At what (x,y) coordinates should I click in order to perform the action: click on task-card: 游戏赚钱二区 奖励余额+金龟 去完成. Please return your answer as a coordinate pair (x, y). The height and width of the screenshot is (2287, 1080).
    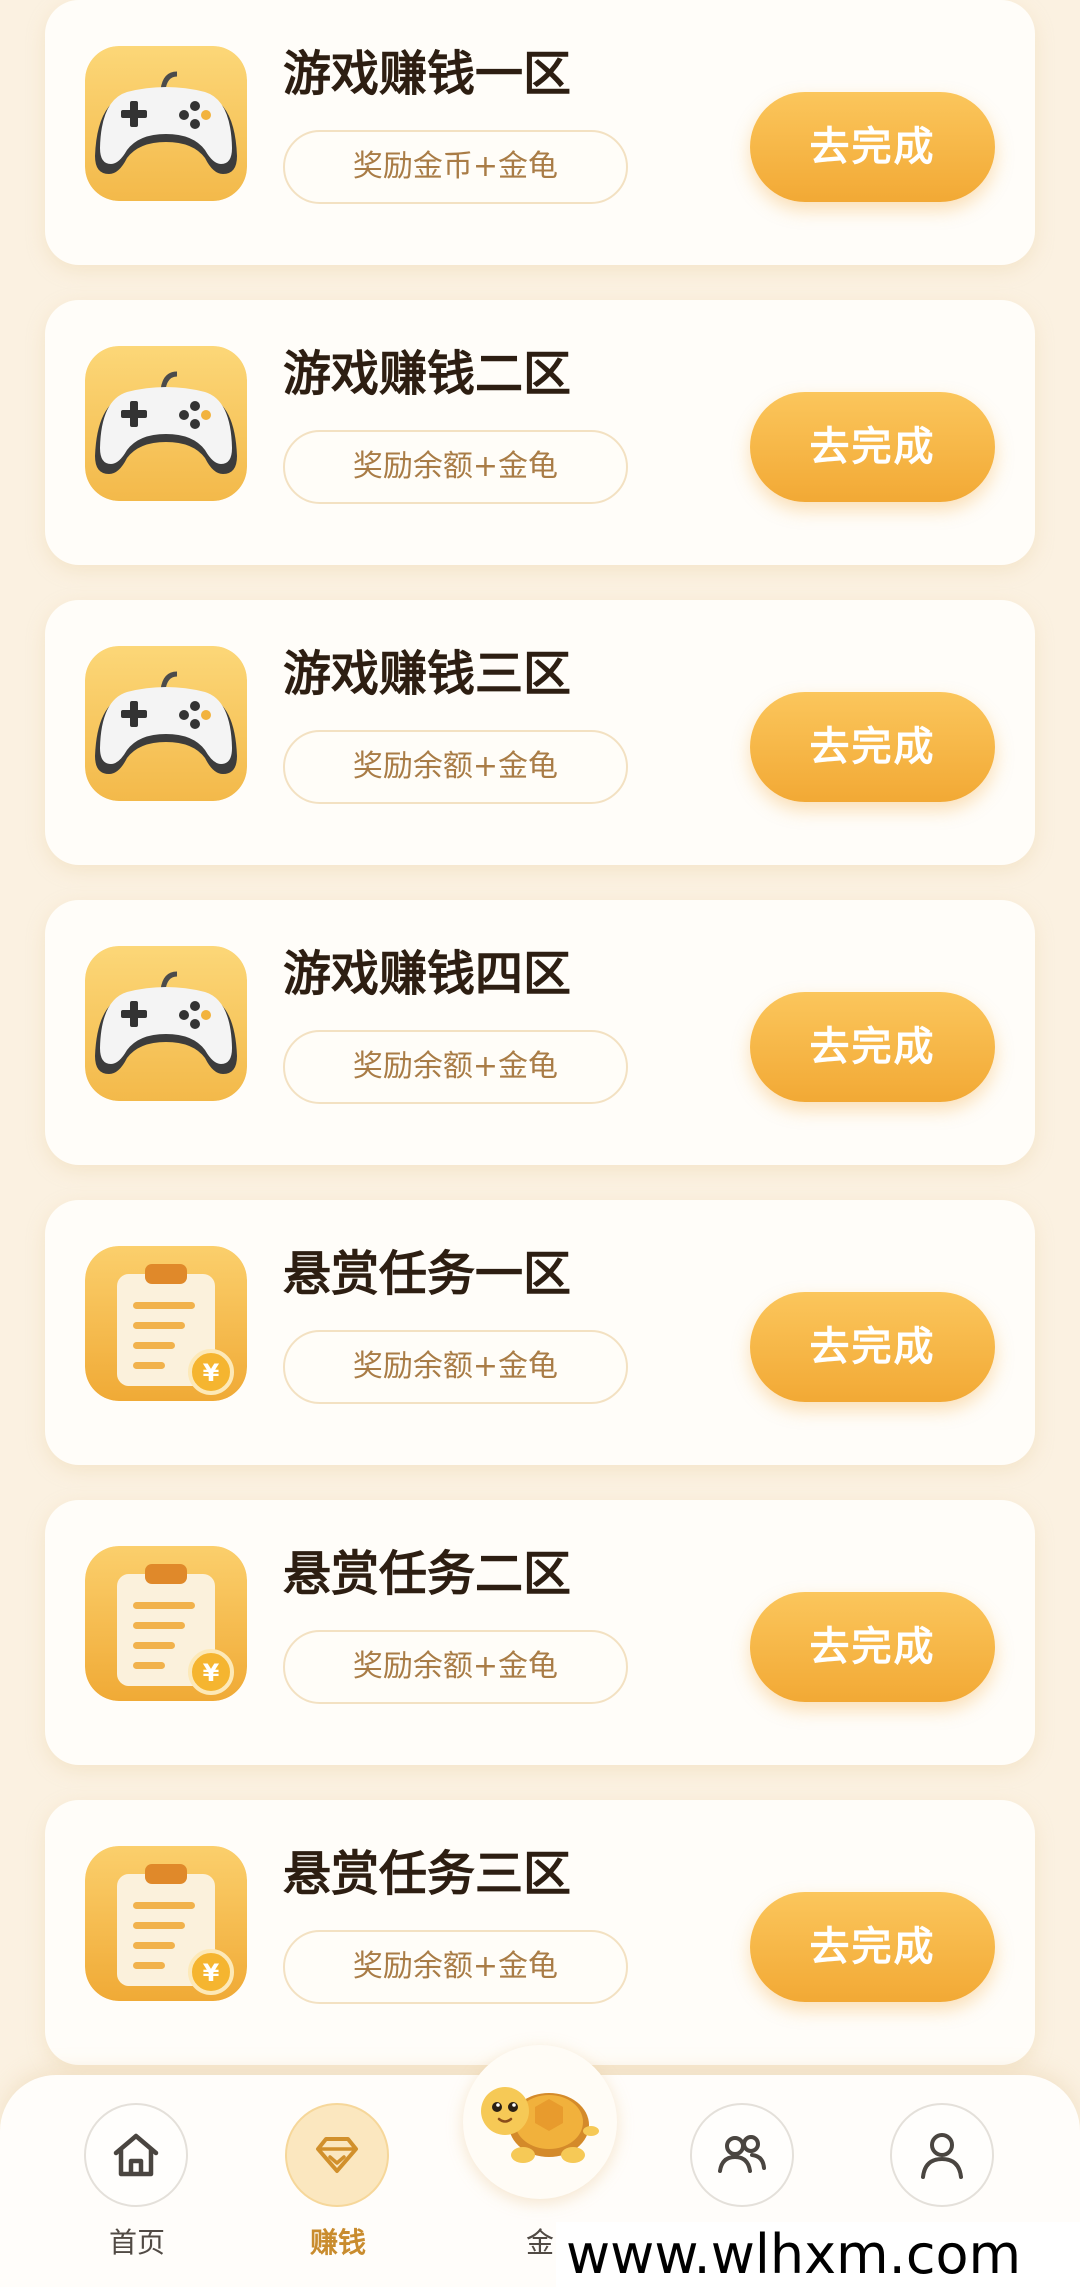
    Looking at the image, I should click on (540, 432).